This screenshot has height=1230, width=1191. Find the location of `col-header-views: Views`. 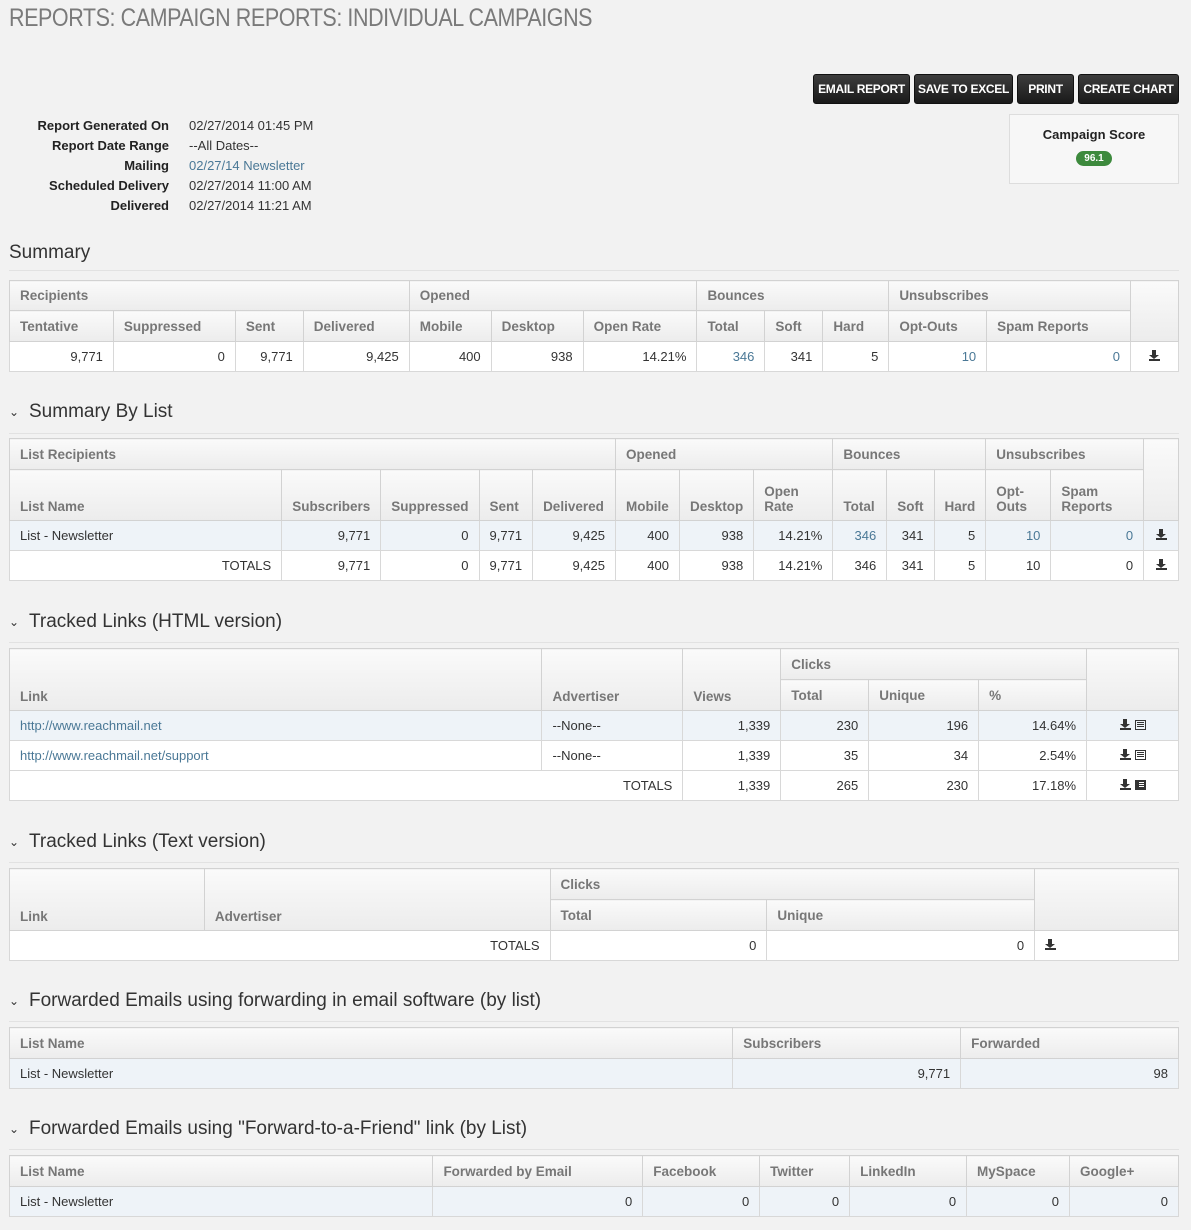

col-header-views: Views is located at coordinates (732, 679).